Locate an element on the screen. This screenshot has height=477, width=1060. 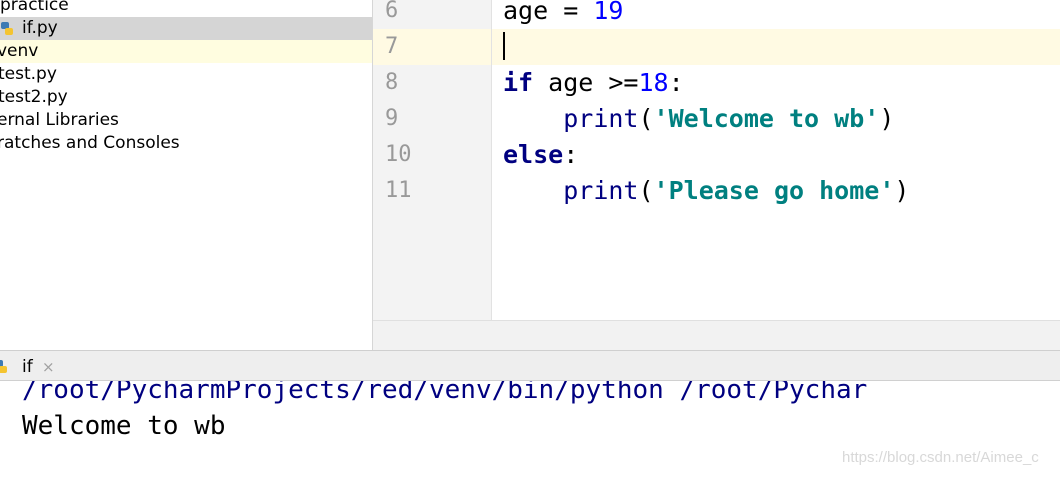
code-token: 18 is located at coordinates (653, 82).